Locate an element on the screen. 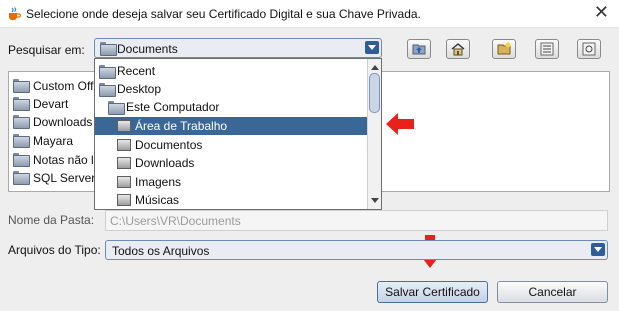 This screenshot has height=311, width=619. new-folder-icon is located at coordinates (504, 48).